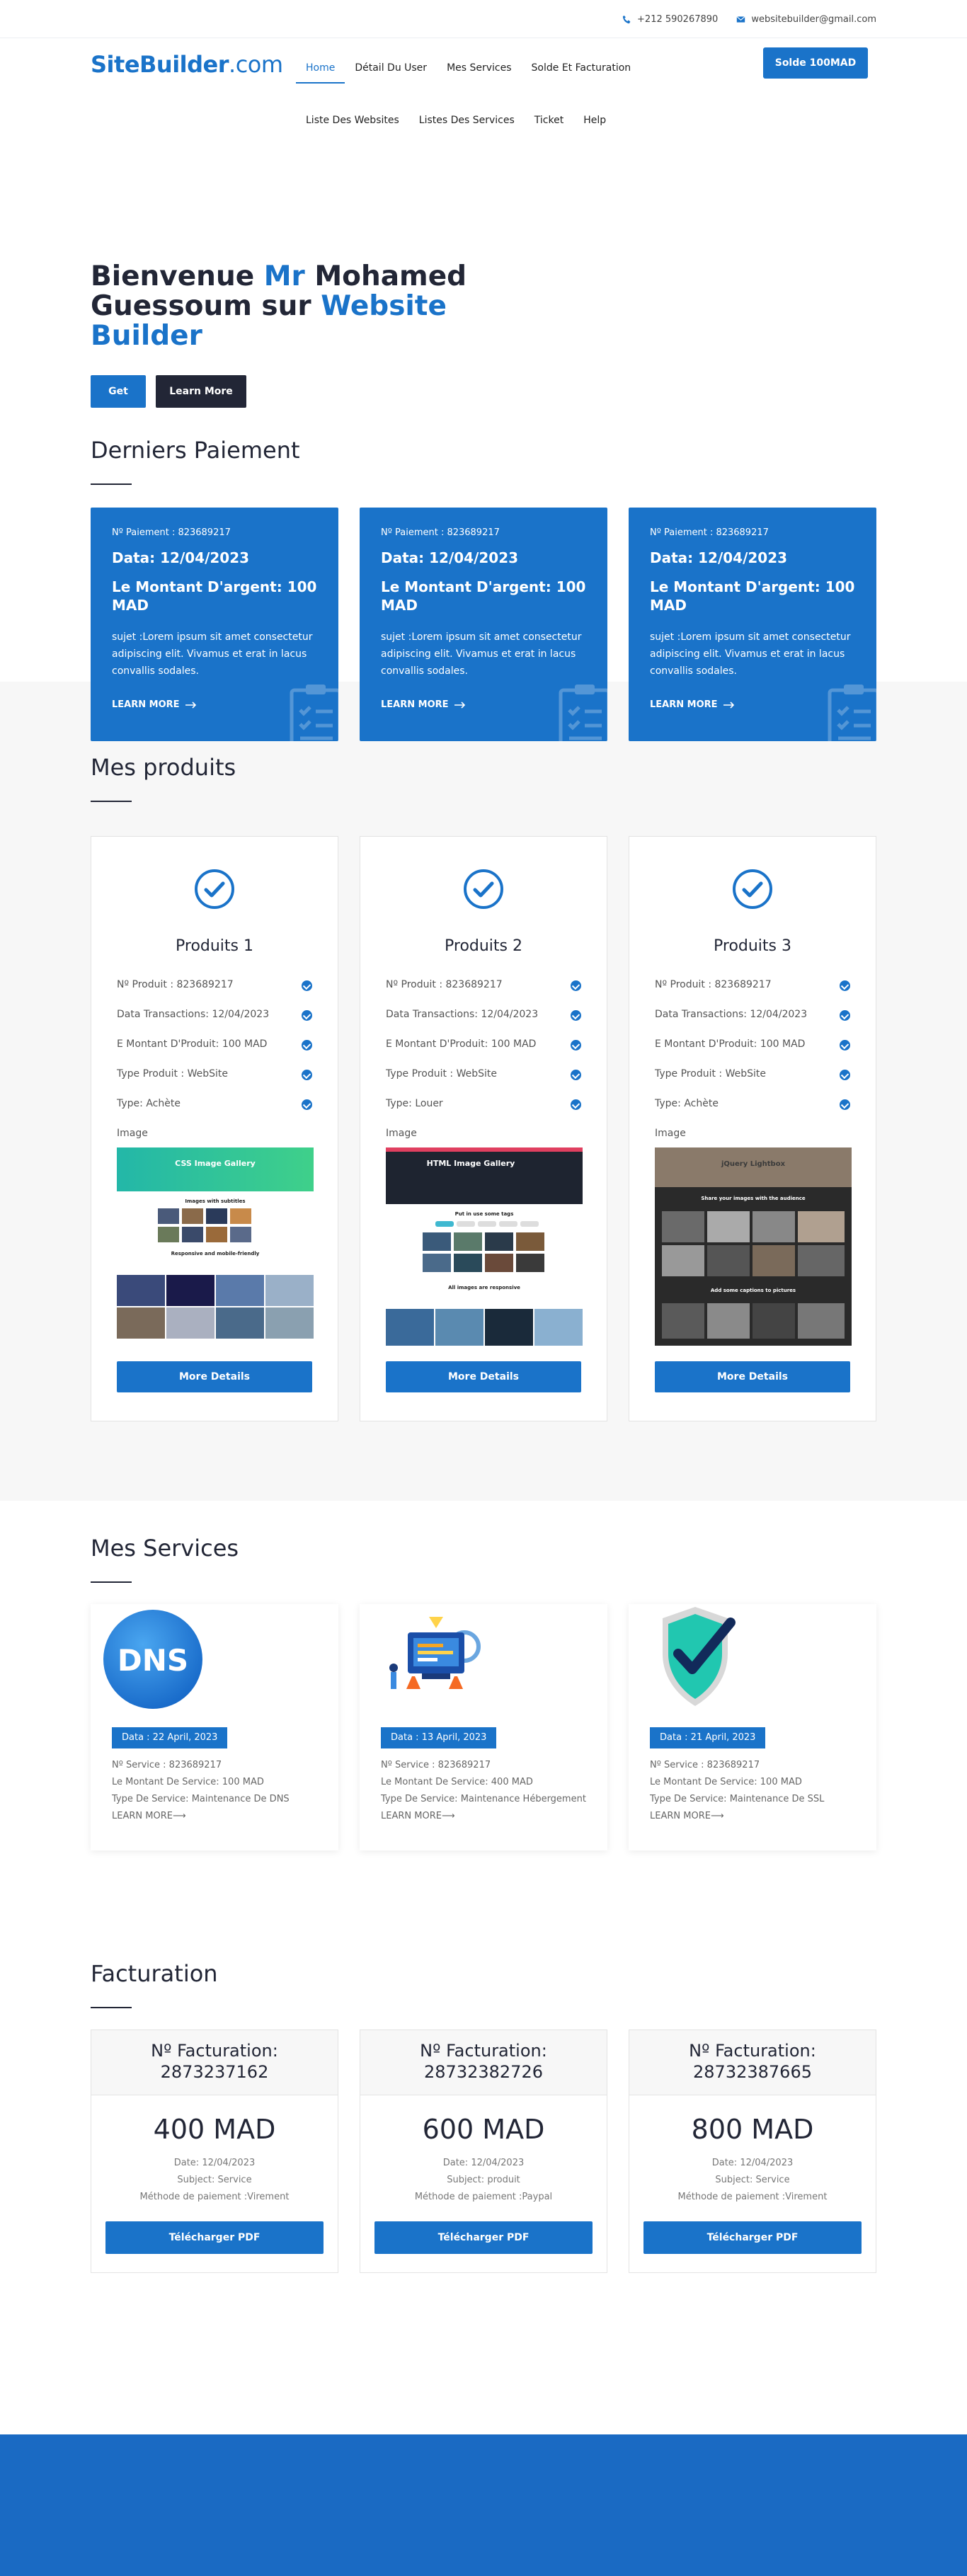 Image resolution: width=967 pixels, height=2576 pixels. What do you see at coordinates (179, 1816) in the screenshot?
I see `arrow-right-icon: ⟶` at bounding box center [179, 1816].